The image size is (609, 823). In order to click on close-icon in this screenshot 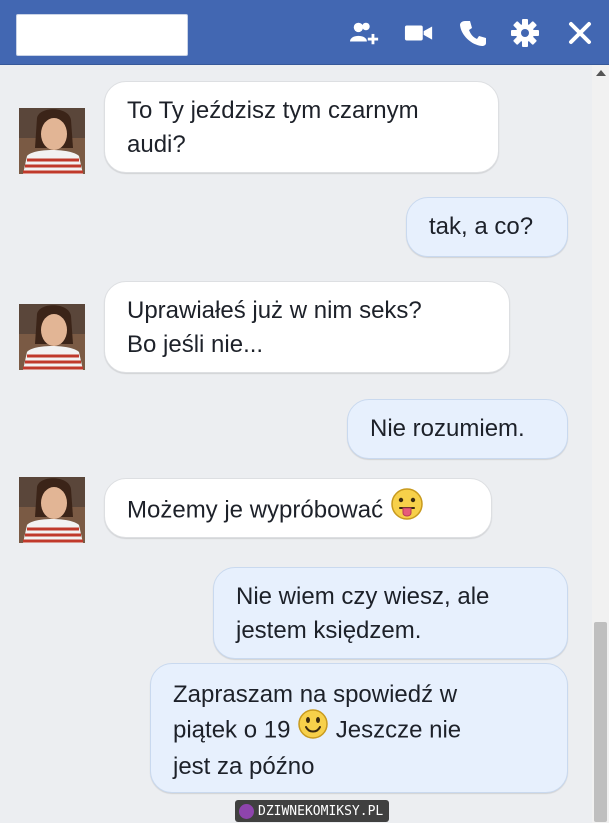, I will do `click(580, 33)`.